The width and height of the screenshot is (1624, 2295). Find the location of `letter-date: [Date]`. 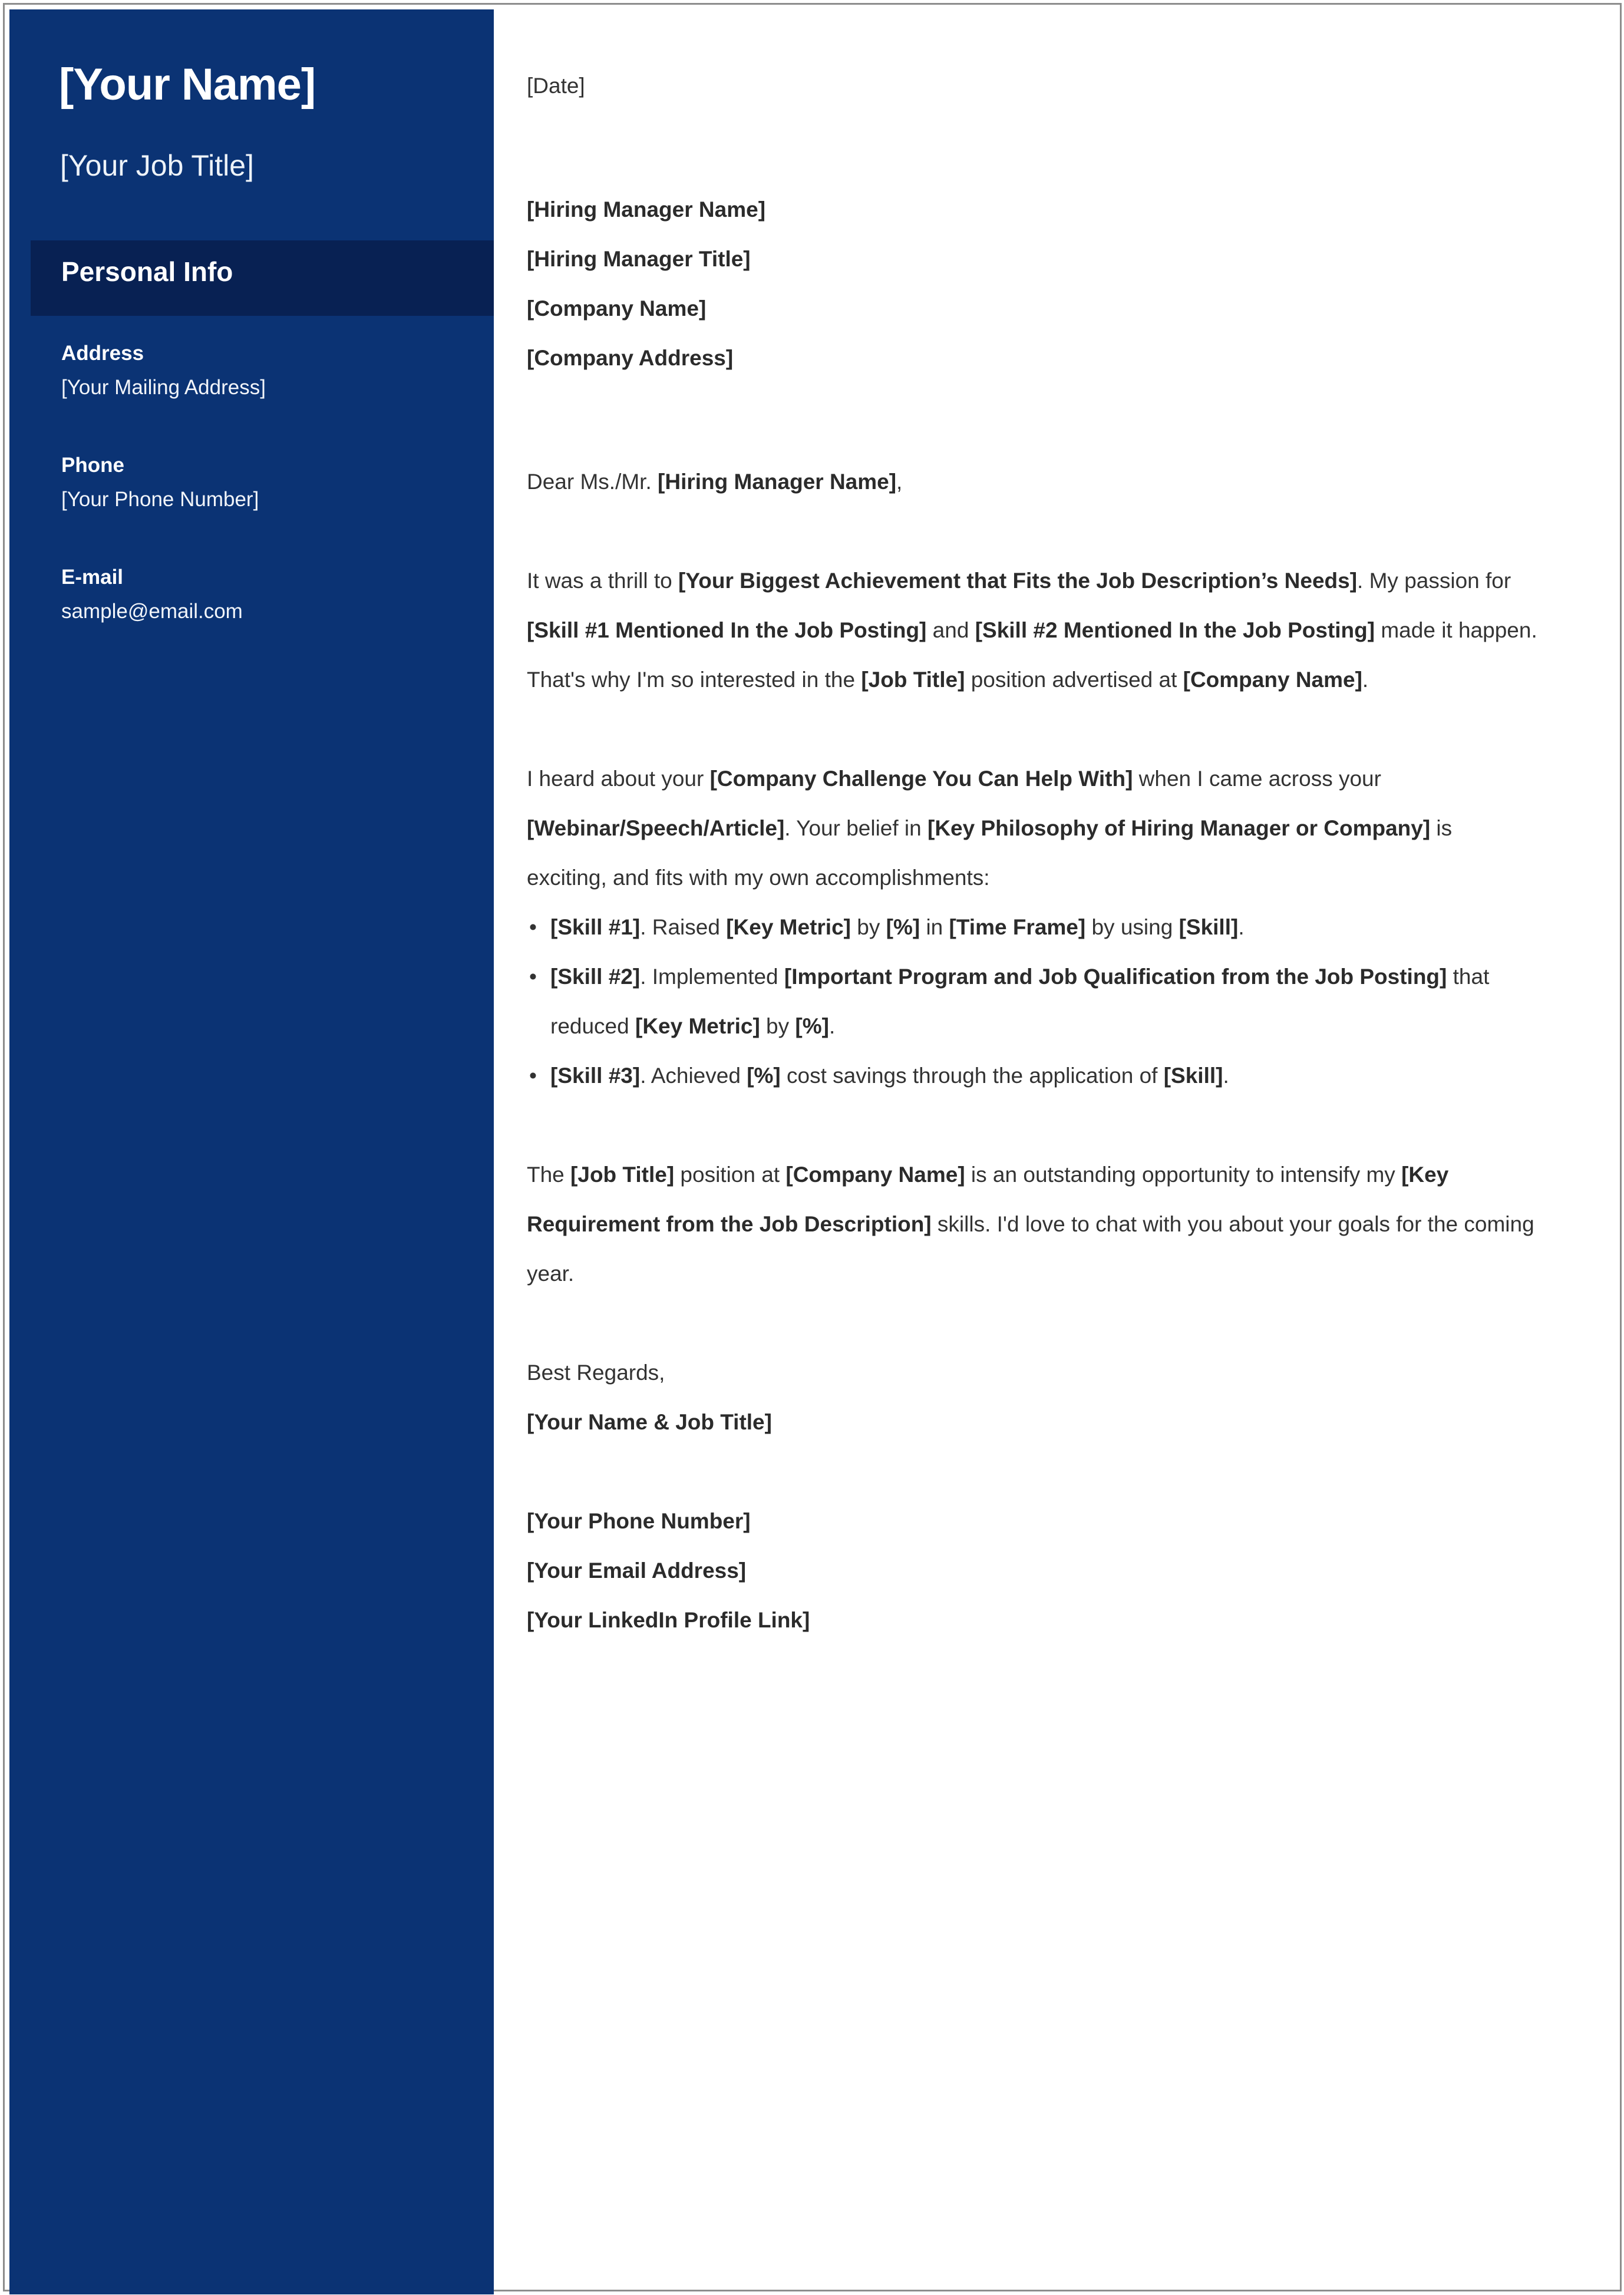

letter-date: [Date] is located at coordinates (556, 86).